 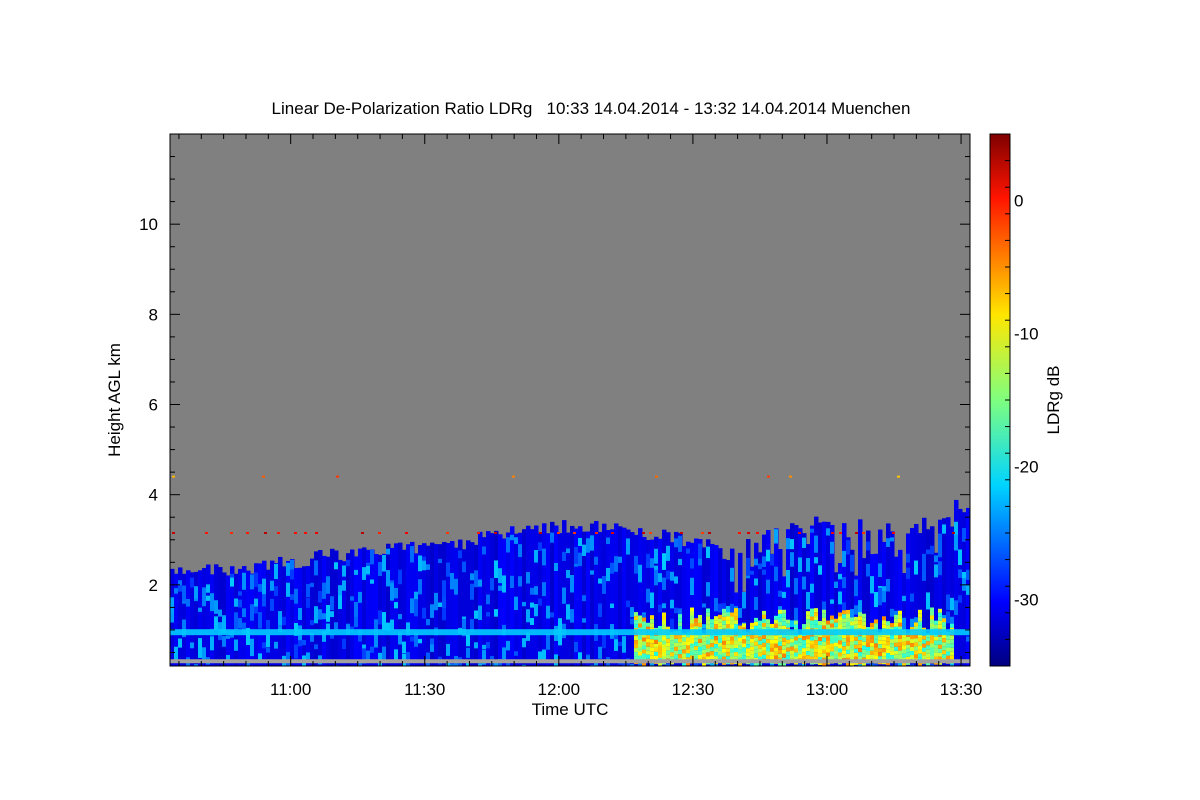 What do you see at coordinates (1026, 600) in the screenshot?
I see `colorbar-tick-label: -30` at bounding box center [1026, 600].